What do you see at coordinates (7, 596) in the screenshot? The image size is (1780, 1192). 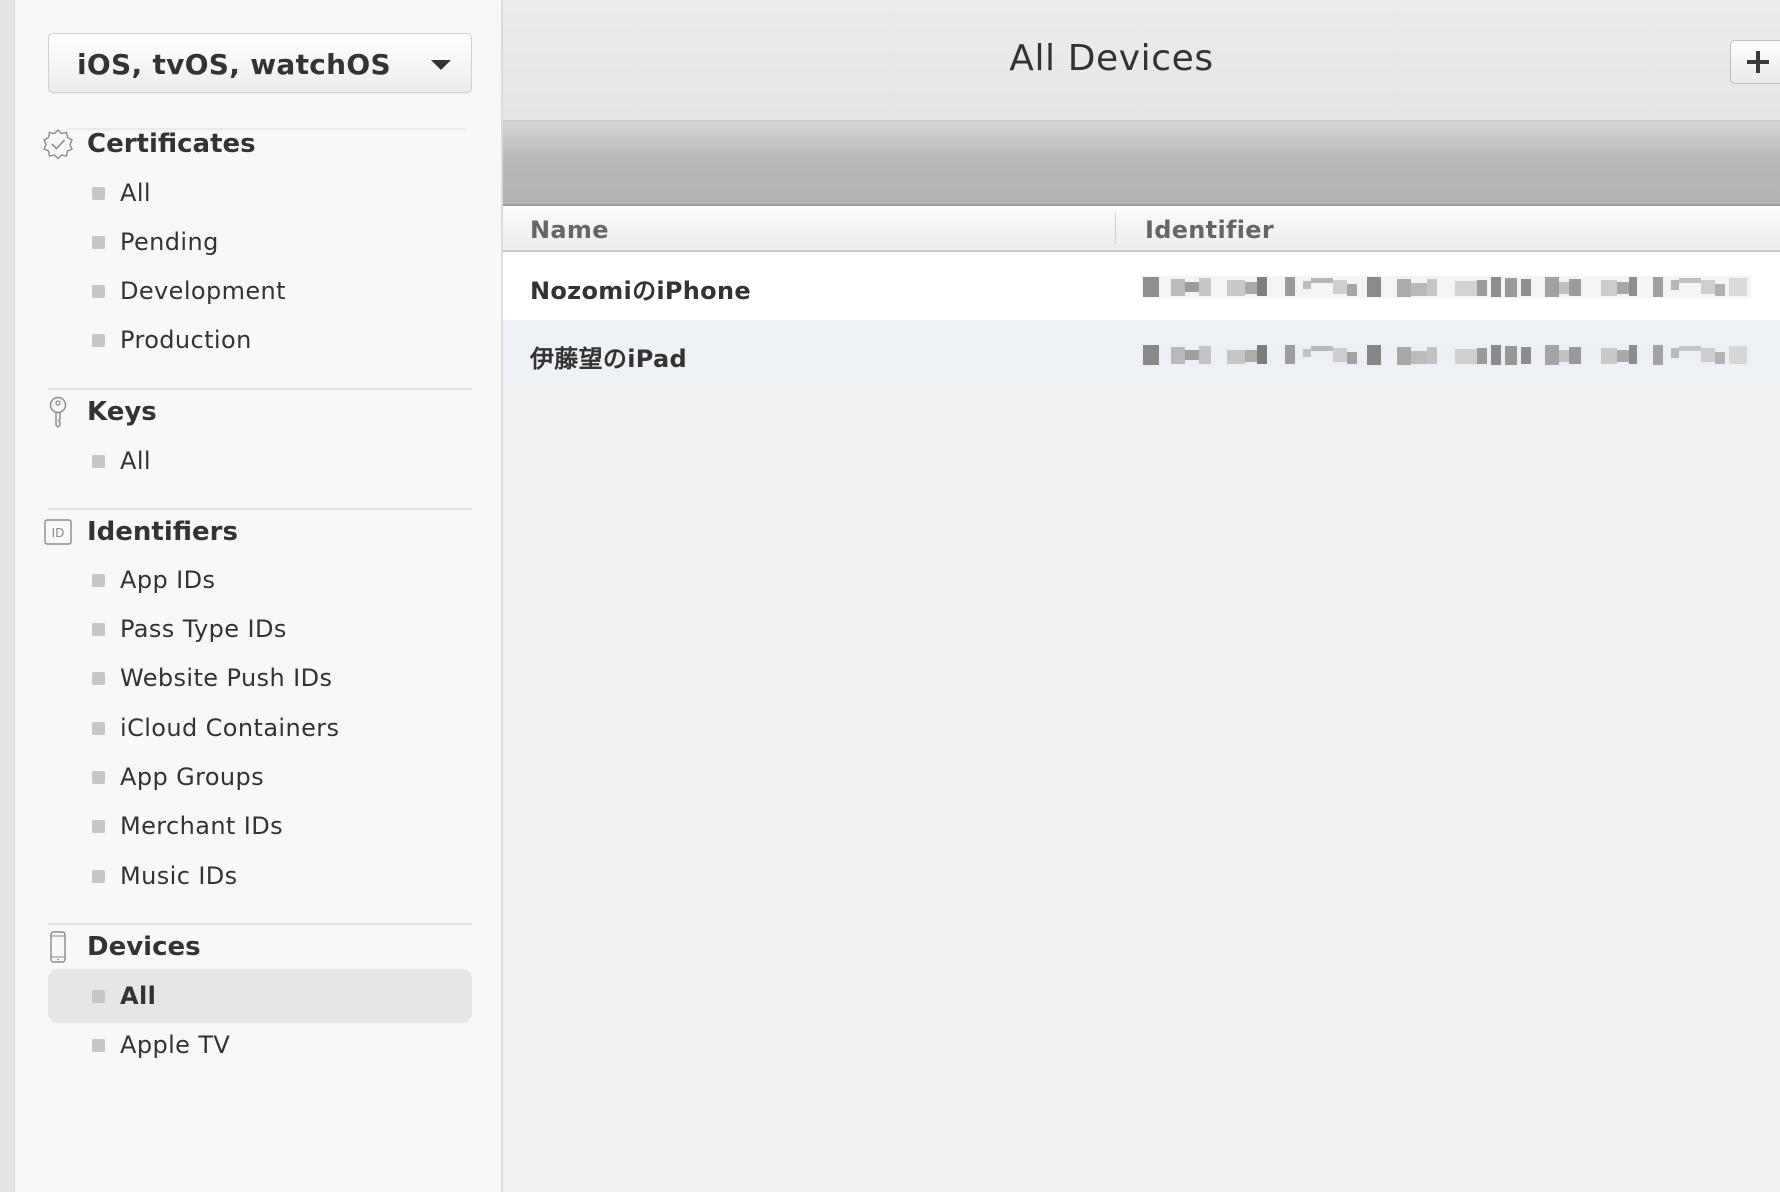 I see `left-gutter` at bounding box center [7, 596].